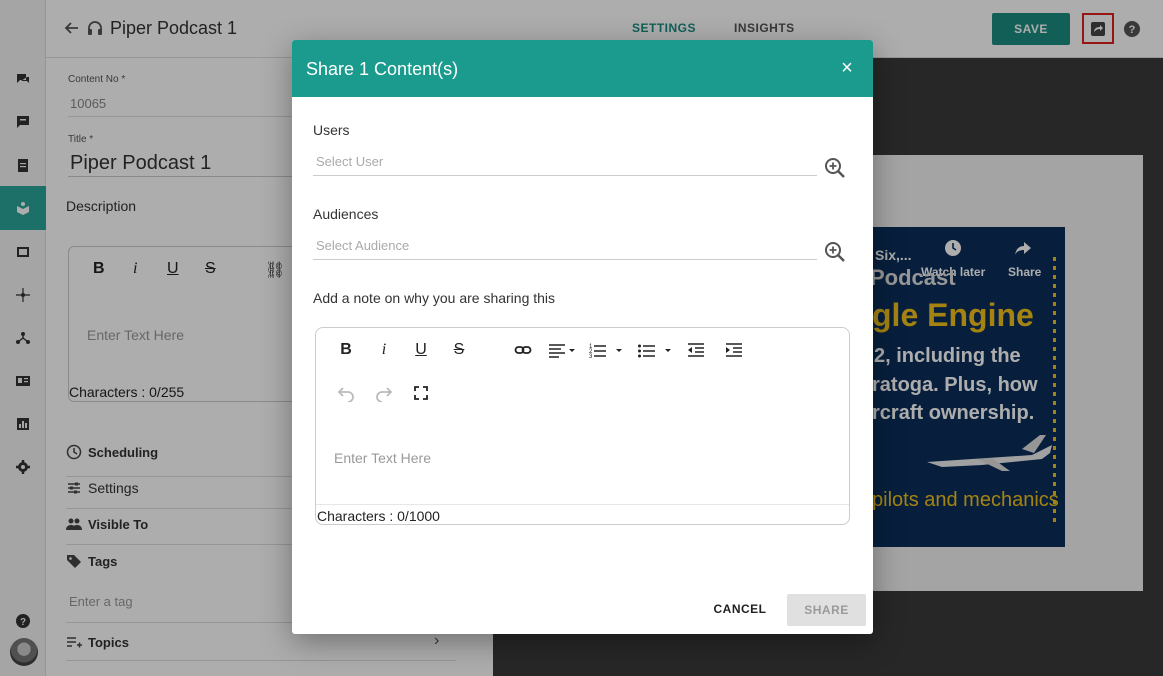 This screenshot has height=676, width=1163. I want to click on users-input, so click(565, 162).